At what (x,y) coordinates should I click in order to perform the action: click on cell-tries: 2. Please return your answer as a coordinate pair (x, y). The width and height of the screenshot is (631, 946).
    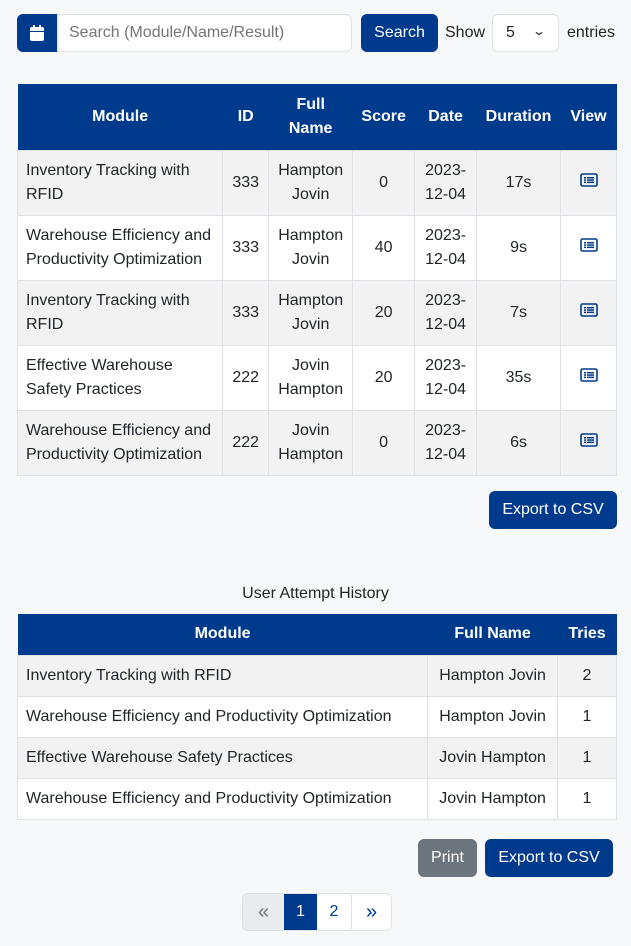
    Looking at the image, I should click on (587, 675).